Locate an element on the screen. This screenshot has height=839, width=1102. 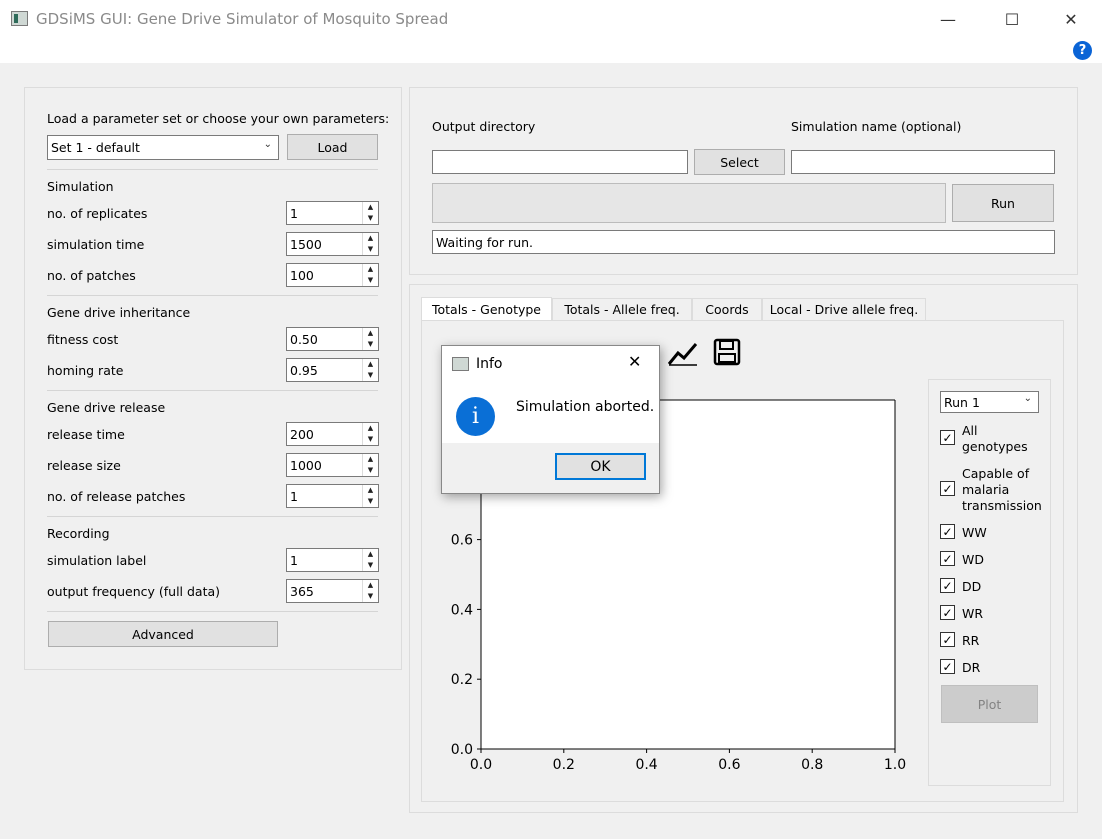
progress-bar is located at coordinates (689, 203).